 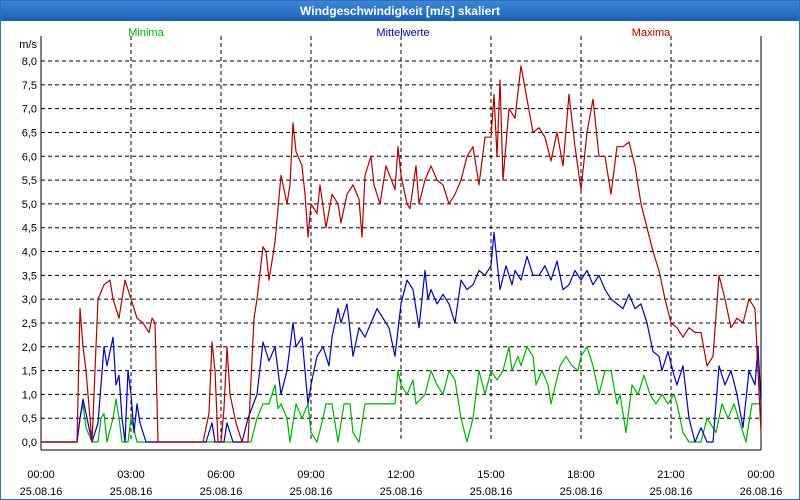 What do you see at coordinates (29, 372) in the screenshot?
I see `y-tick-label: 1,5` at bounding box center [29, 372].